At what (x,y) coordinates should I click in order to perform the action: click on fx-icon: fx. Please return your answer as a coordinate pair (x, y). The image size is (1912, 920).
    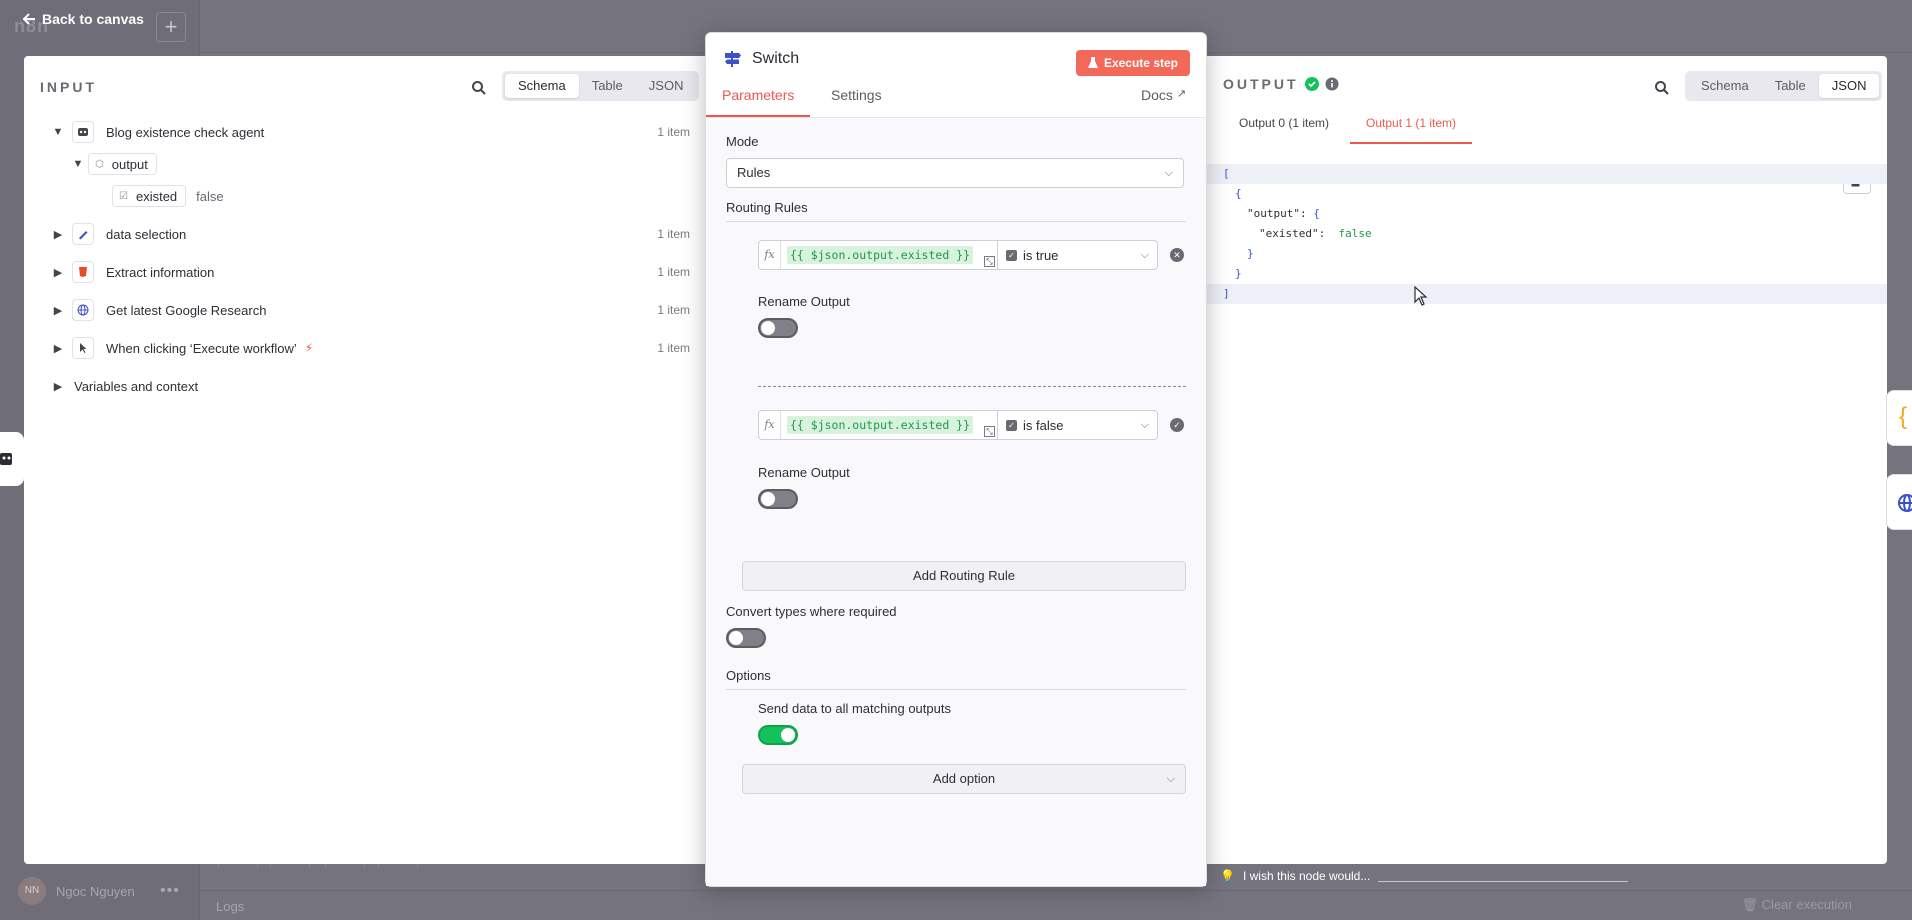
    Looking at the image, I should click on (770, 255).